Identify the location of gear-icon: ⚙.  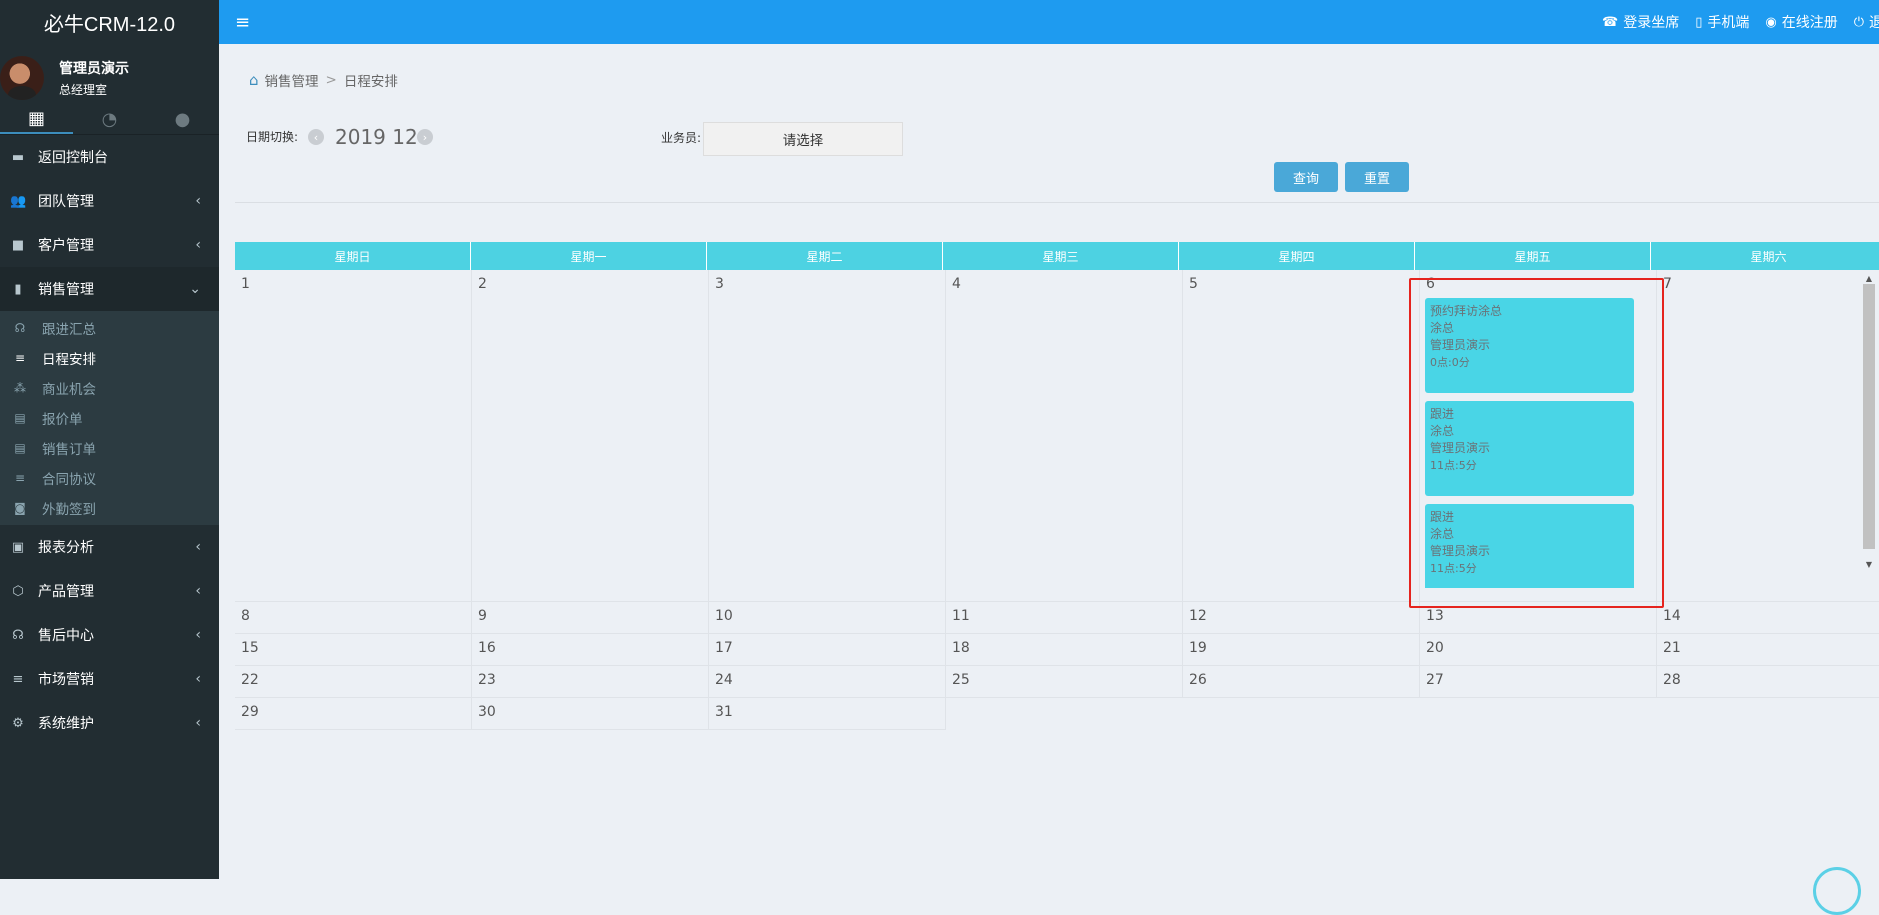
(18, 723).